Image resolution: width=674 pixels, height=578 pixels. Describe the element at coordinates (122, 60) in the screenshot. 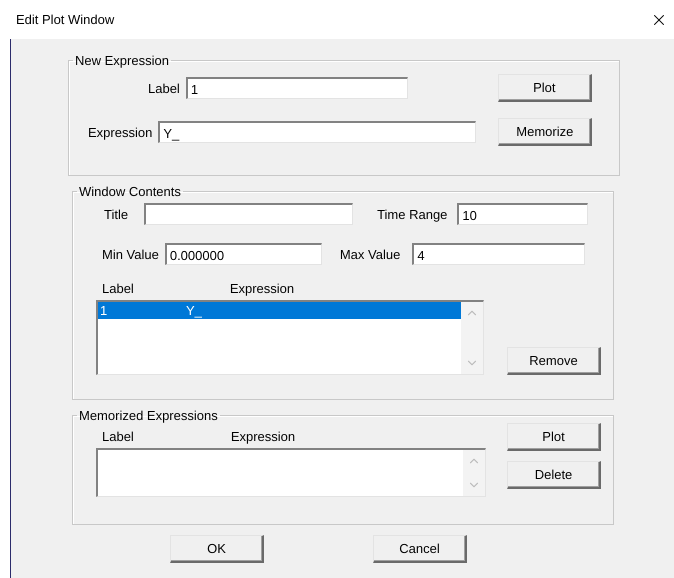

I see `group-title: New Expression` at that location.